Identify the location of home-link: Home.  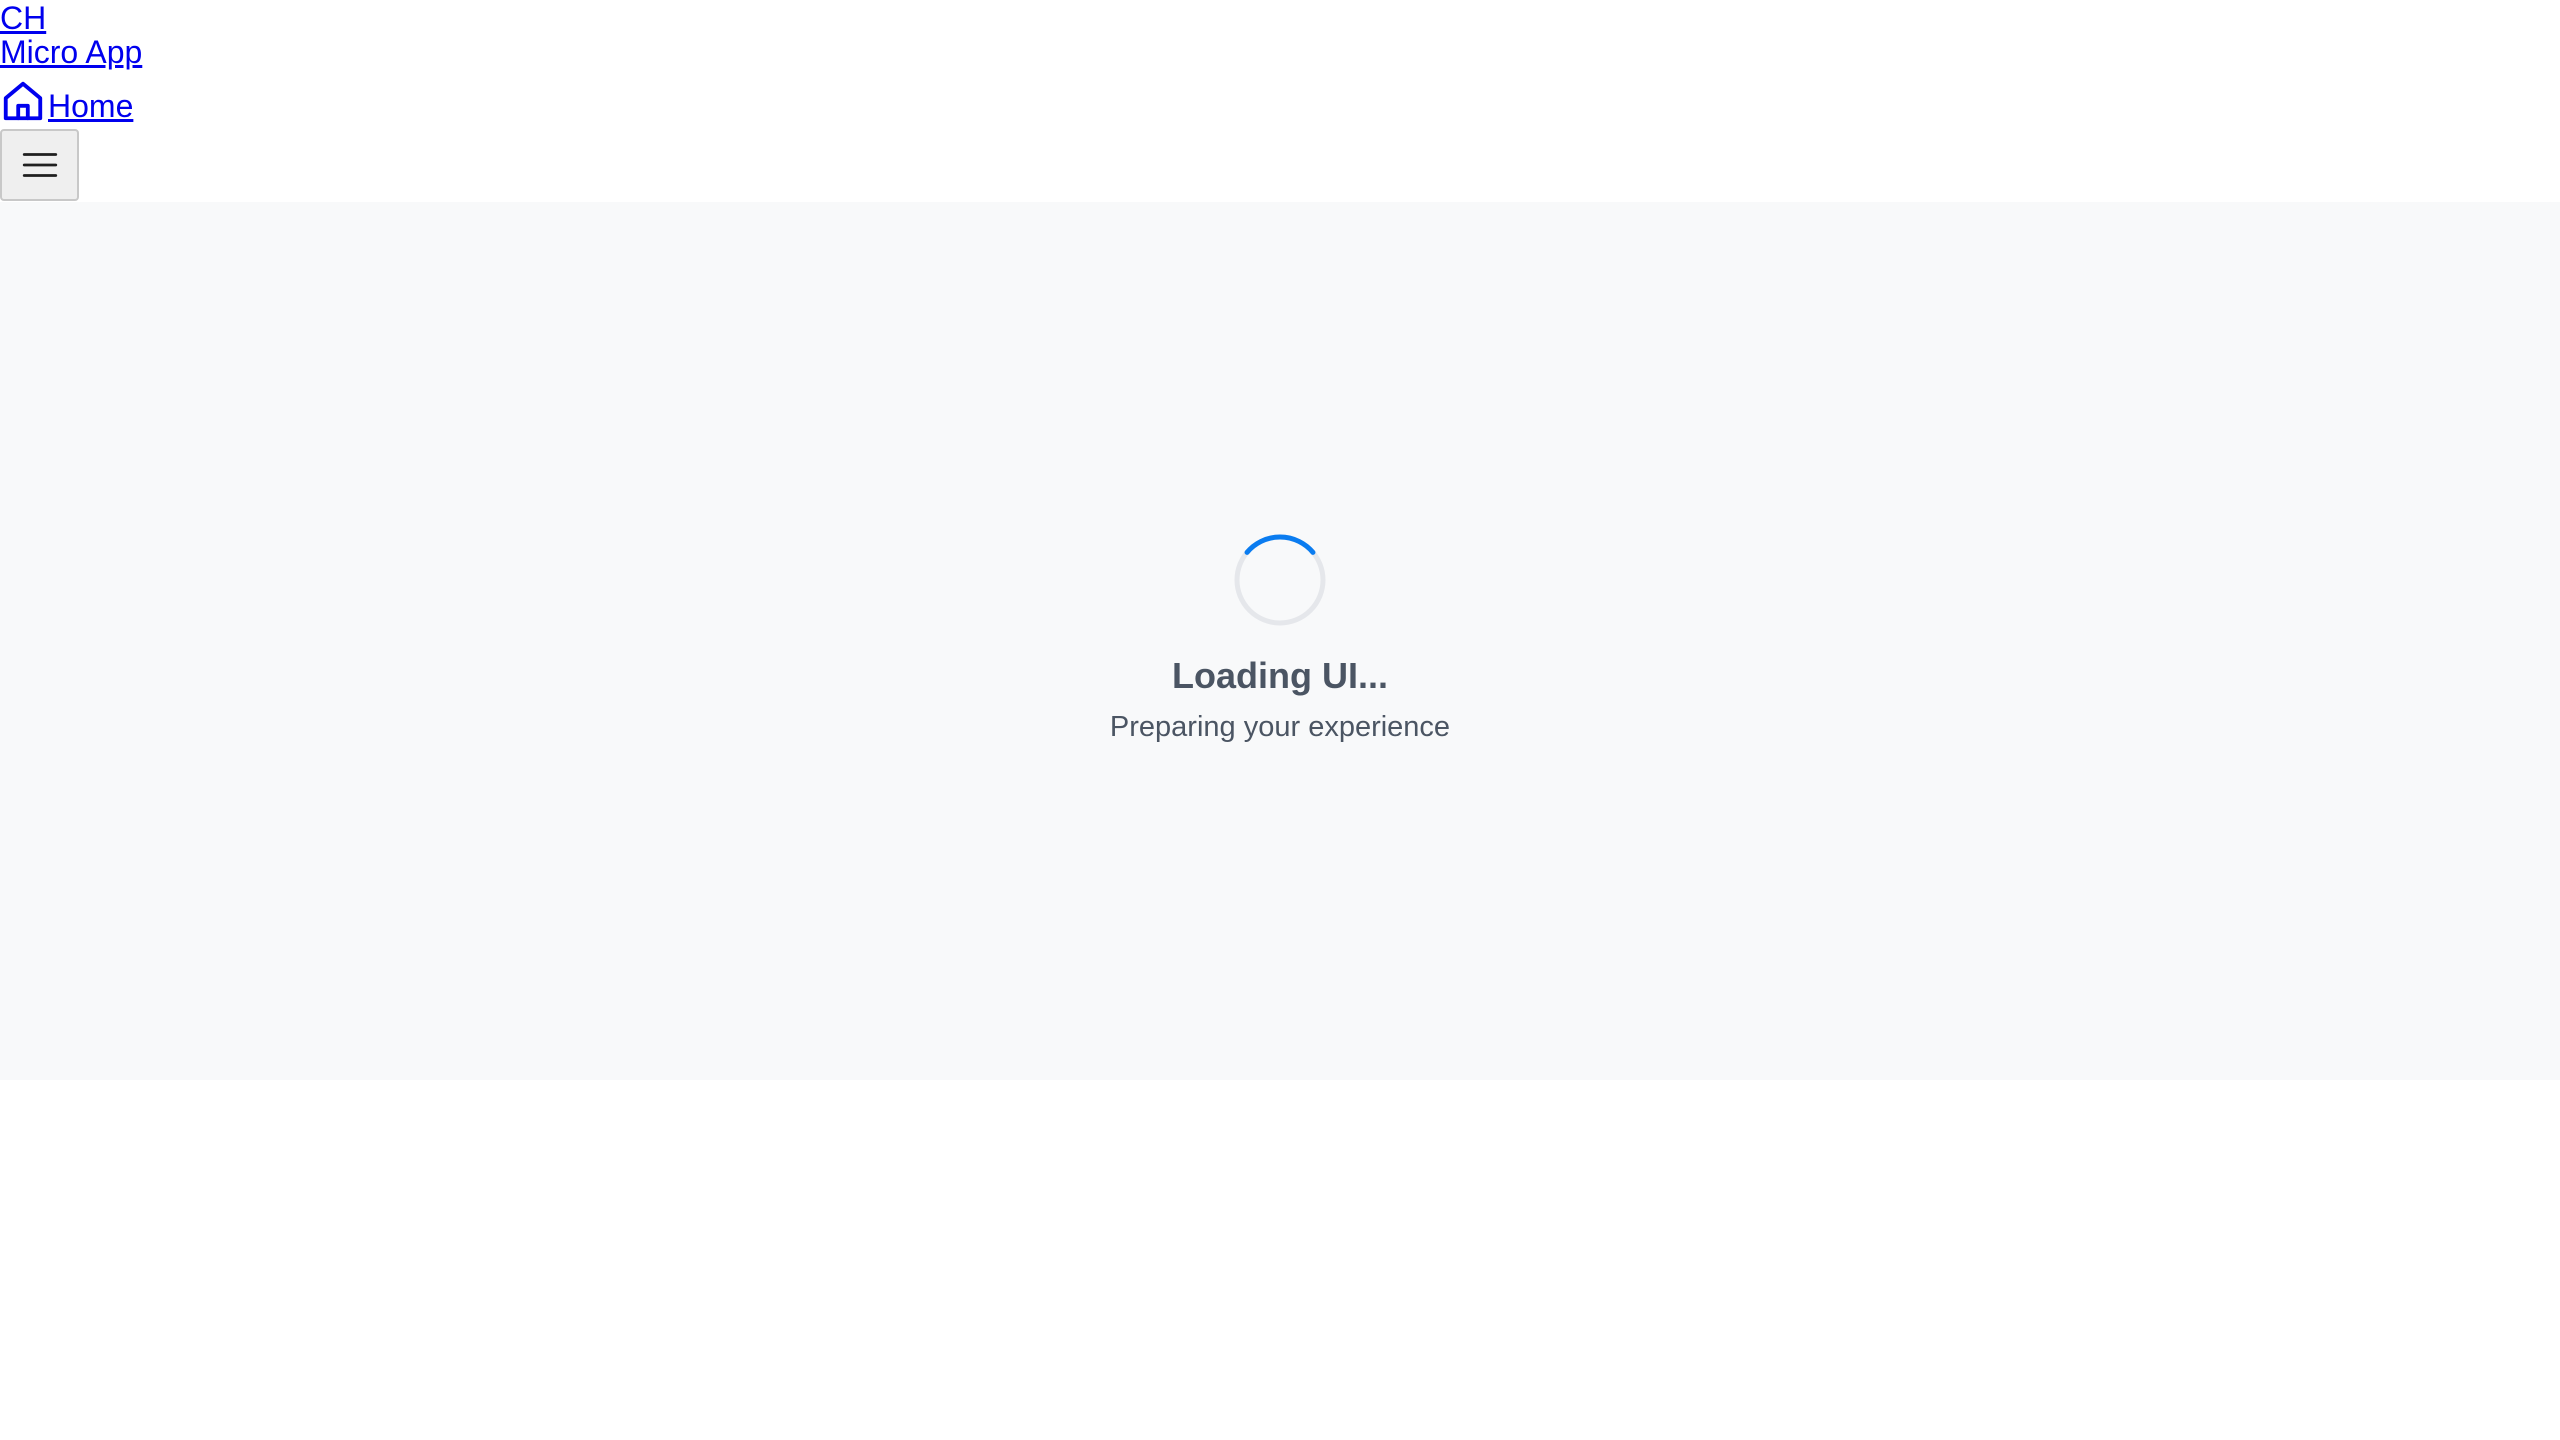
(66, 98).